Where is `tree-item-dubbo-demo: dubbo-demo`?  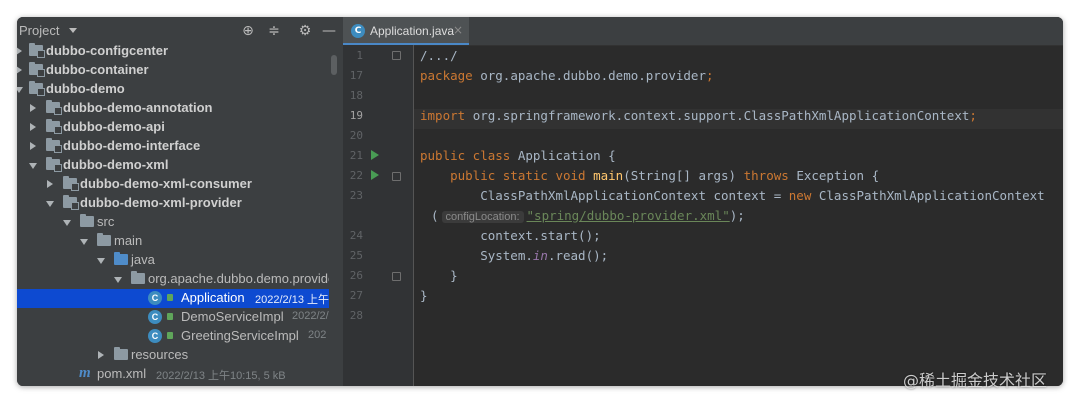 tree-item-dubbo-demo: dubbo-demo is located at coordinates (173, 89).